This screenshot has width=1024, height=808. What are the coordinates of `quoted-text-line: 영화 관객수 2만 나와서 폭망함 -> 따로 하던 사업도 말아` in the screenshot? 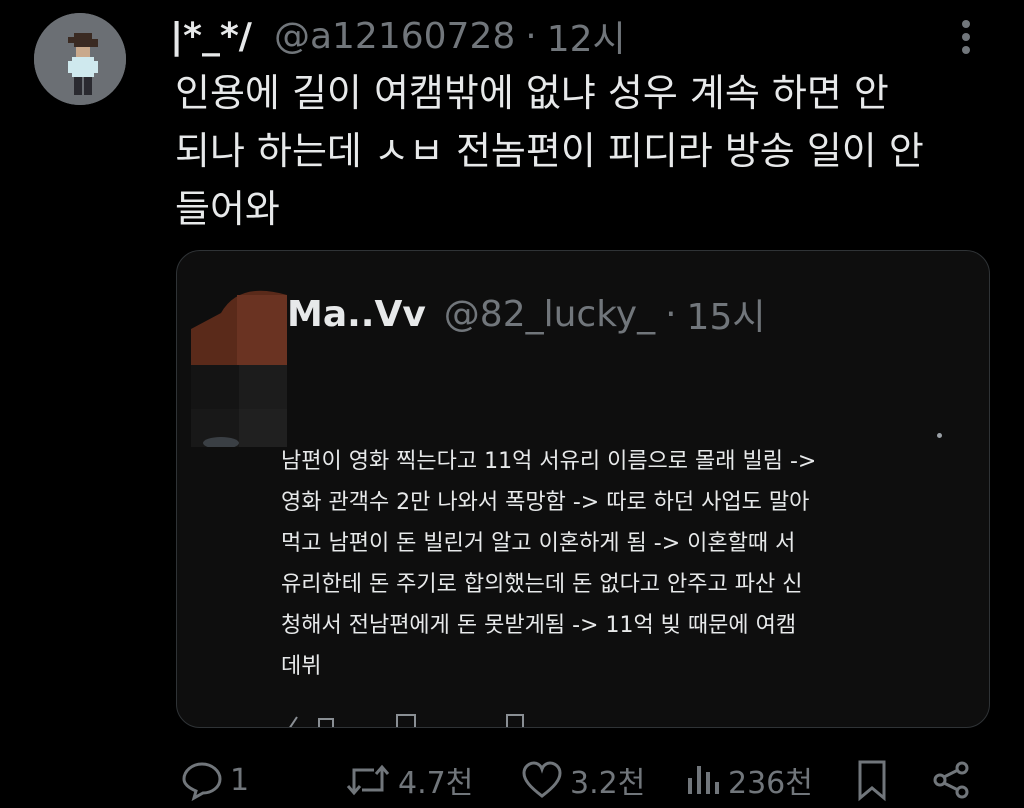 It's located at (545, 502).